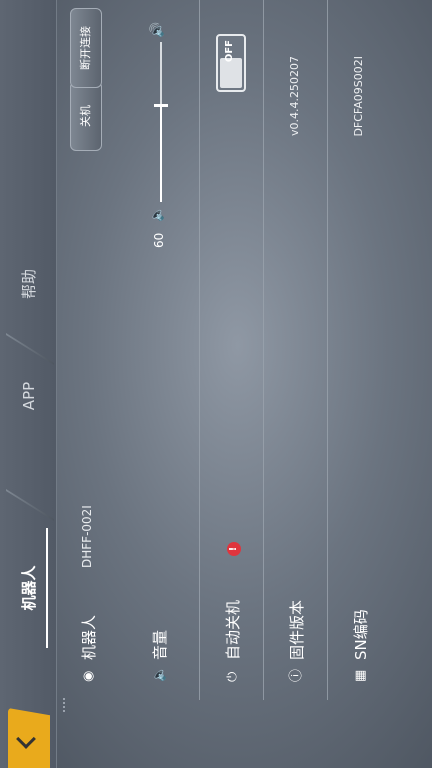  I want to click on disconnect-button: 断开连接, so click(86, 48).